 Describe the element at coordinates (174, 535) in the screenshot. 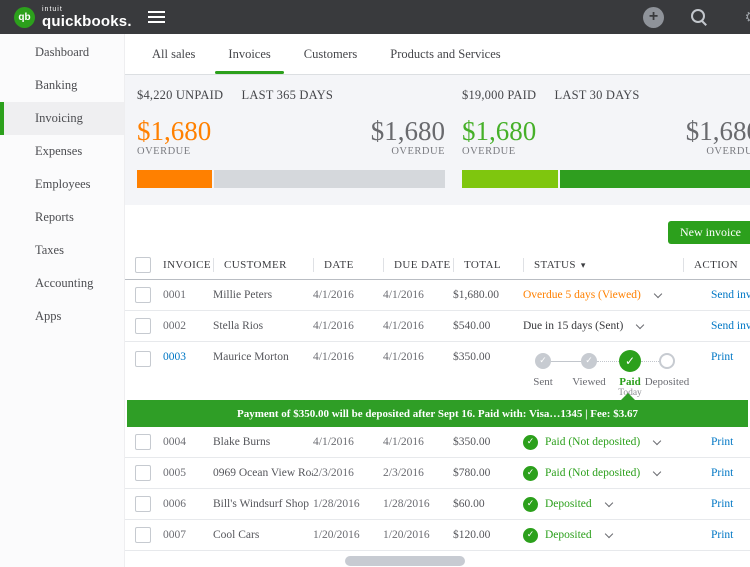

I see `invoice-number-cell: 0007` at that location.